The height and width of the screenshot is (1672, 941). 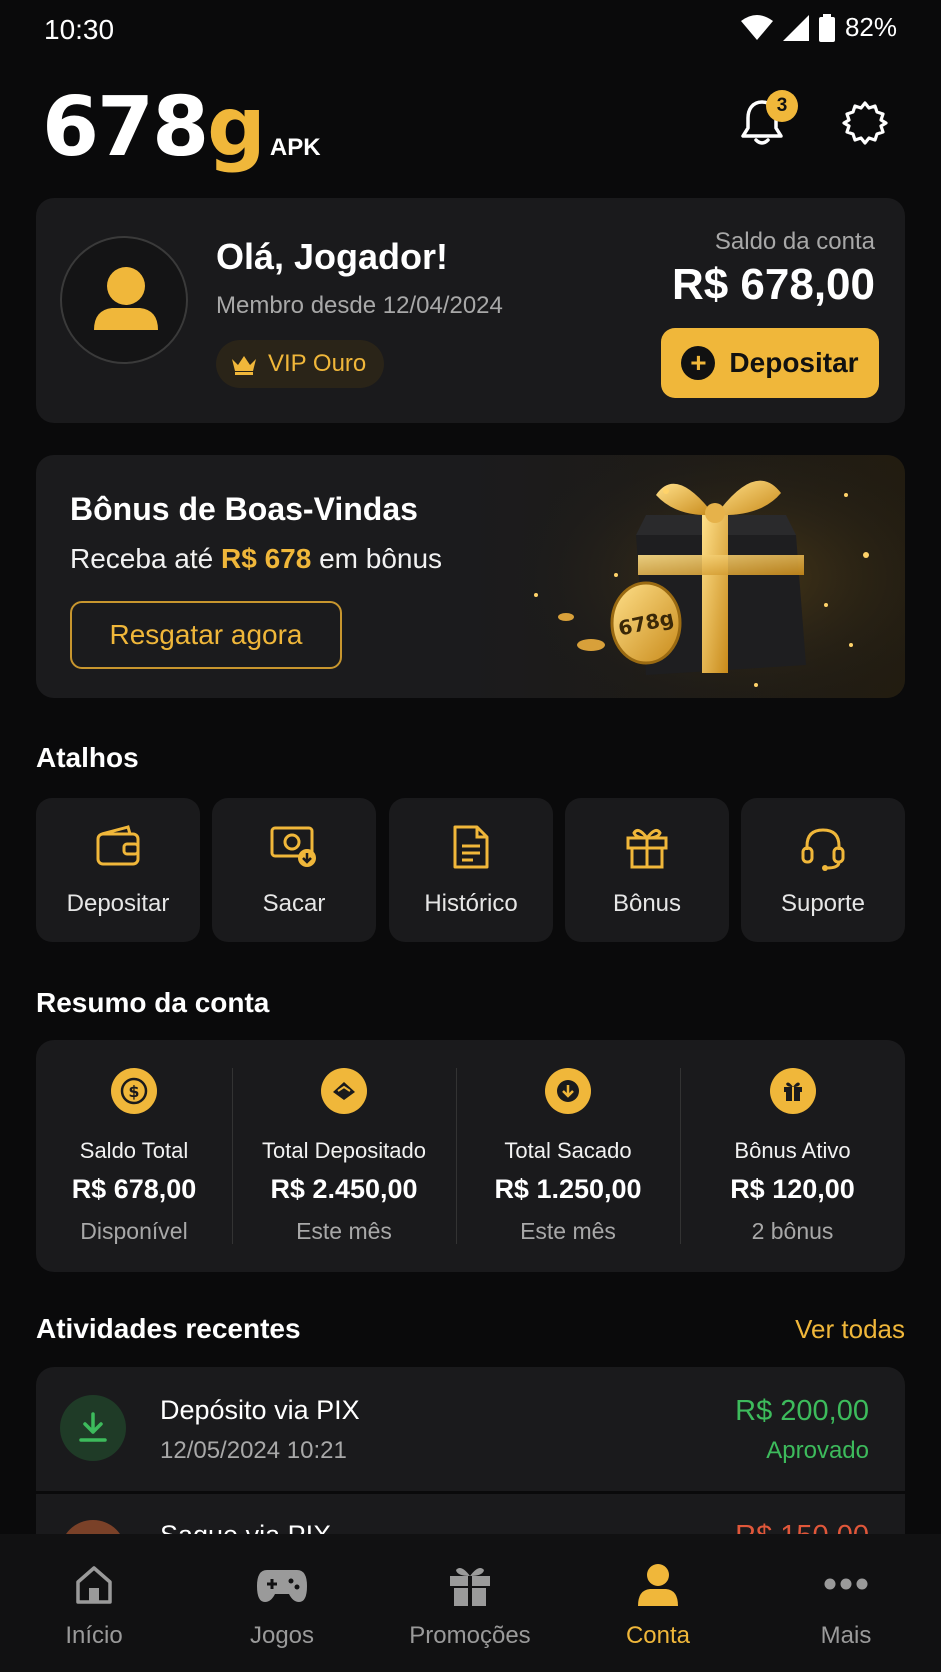 What do you see at coordinates (332, 256) in the screenshot?
I see `greeting: Olá, Jogador!` at bounding box center [332, 256].